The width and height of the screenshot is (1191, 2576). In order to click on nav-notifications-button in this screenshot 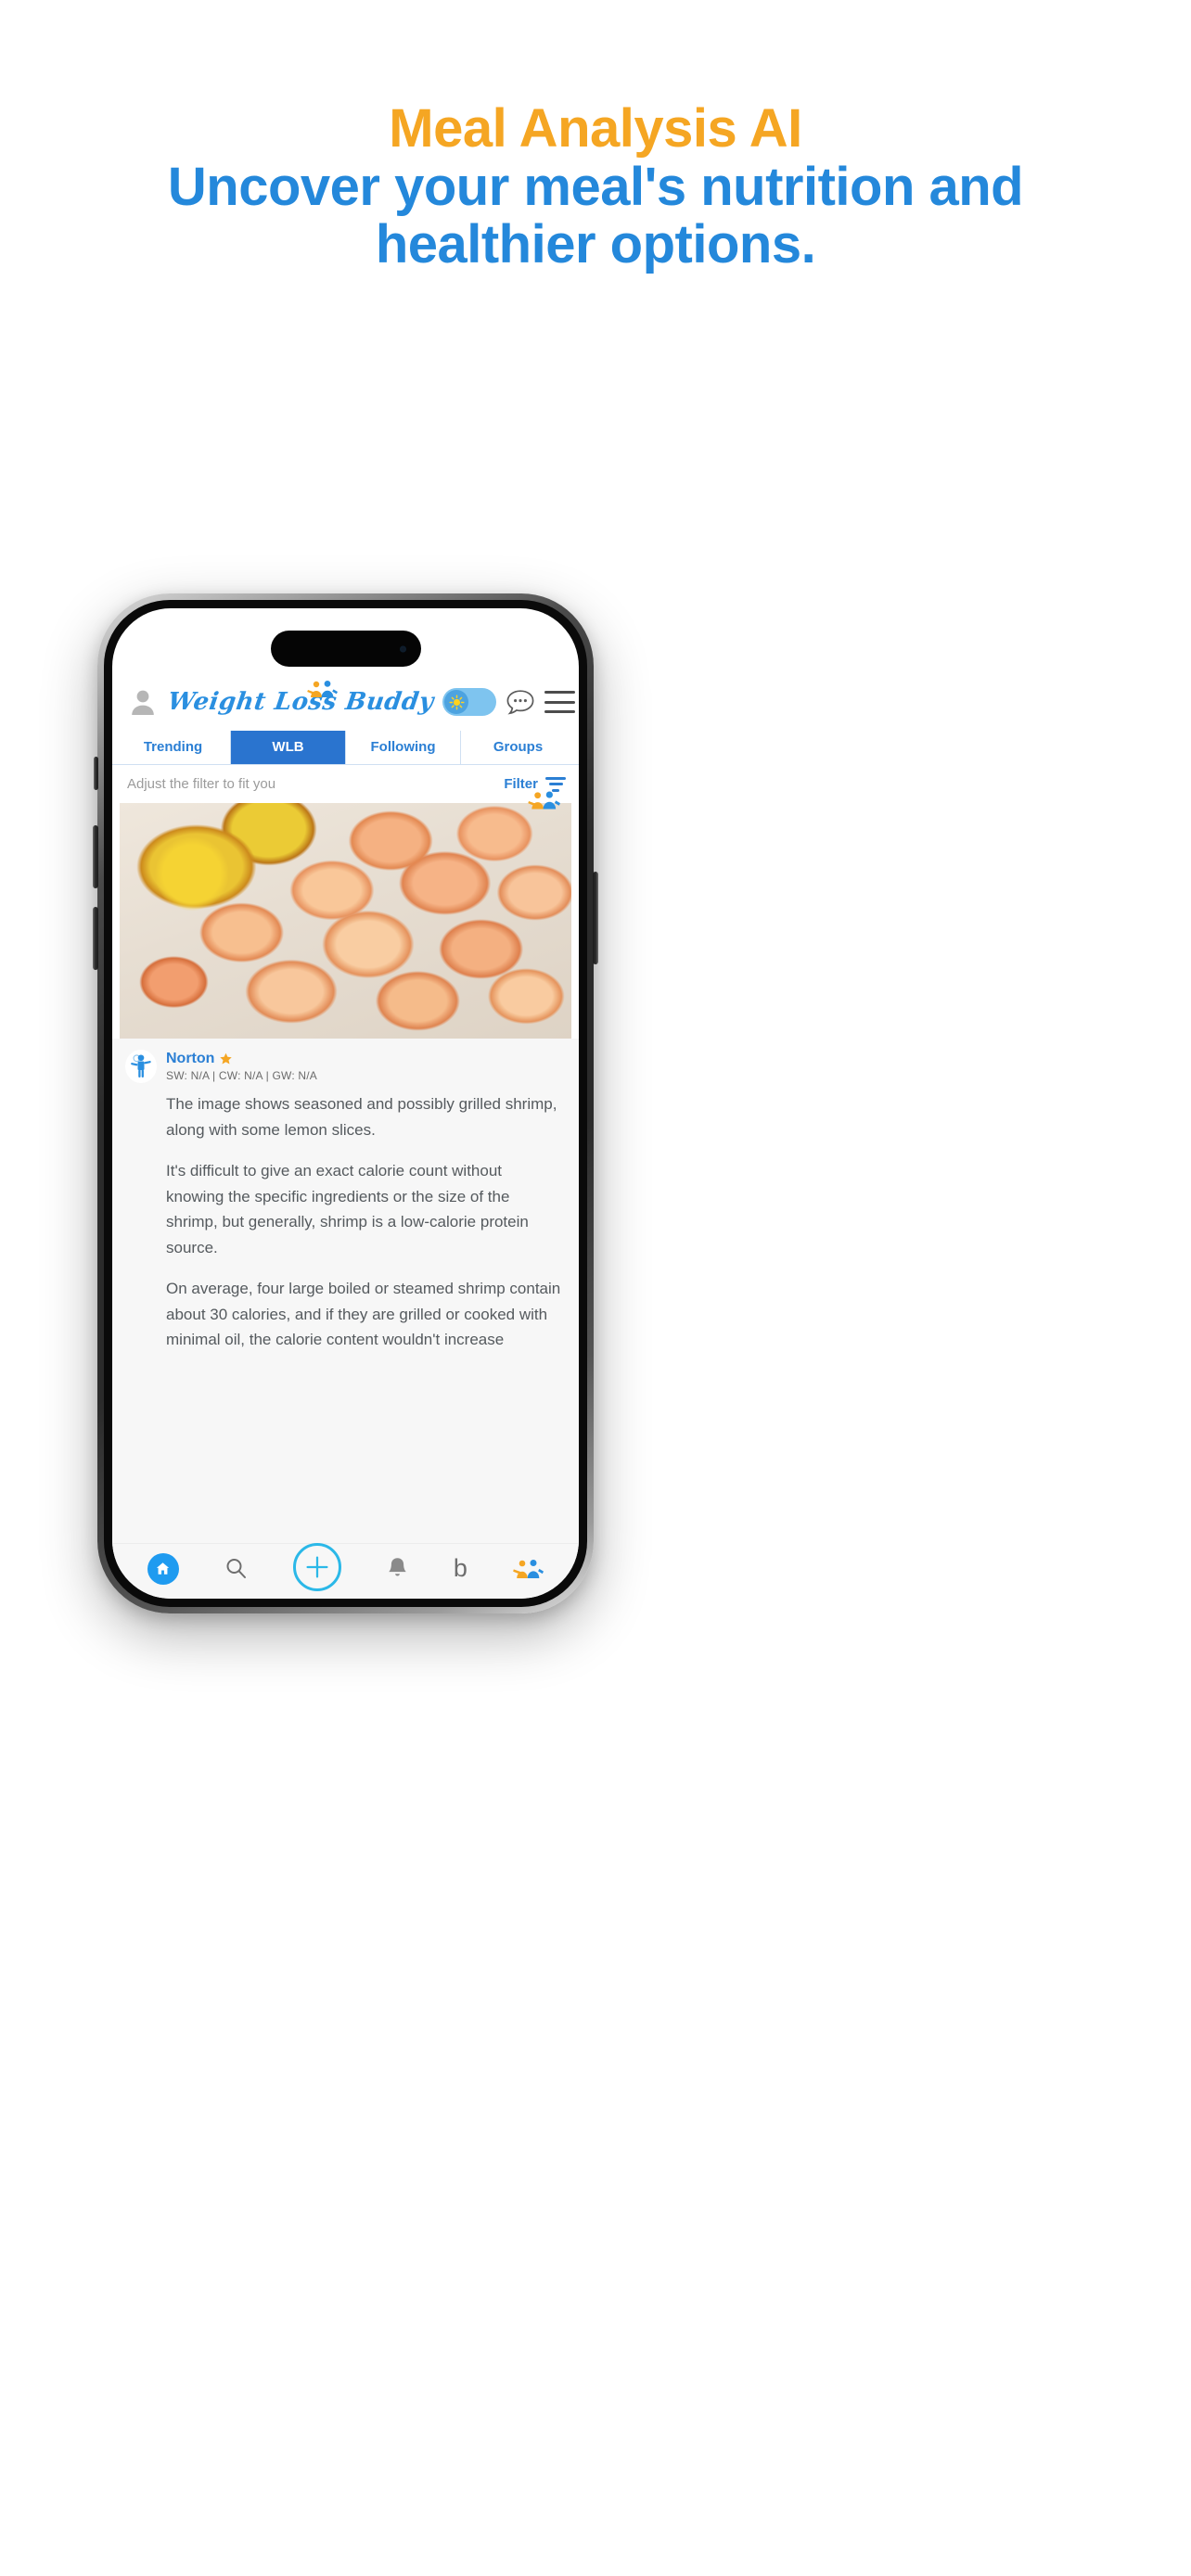, I will do `click(398, 1568)`.